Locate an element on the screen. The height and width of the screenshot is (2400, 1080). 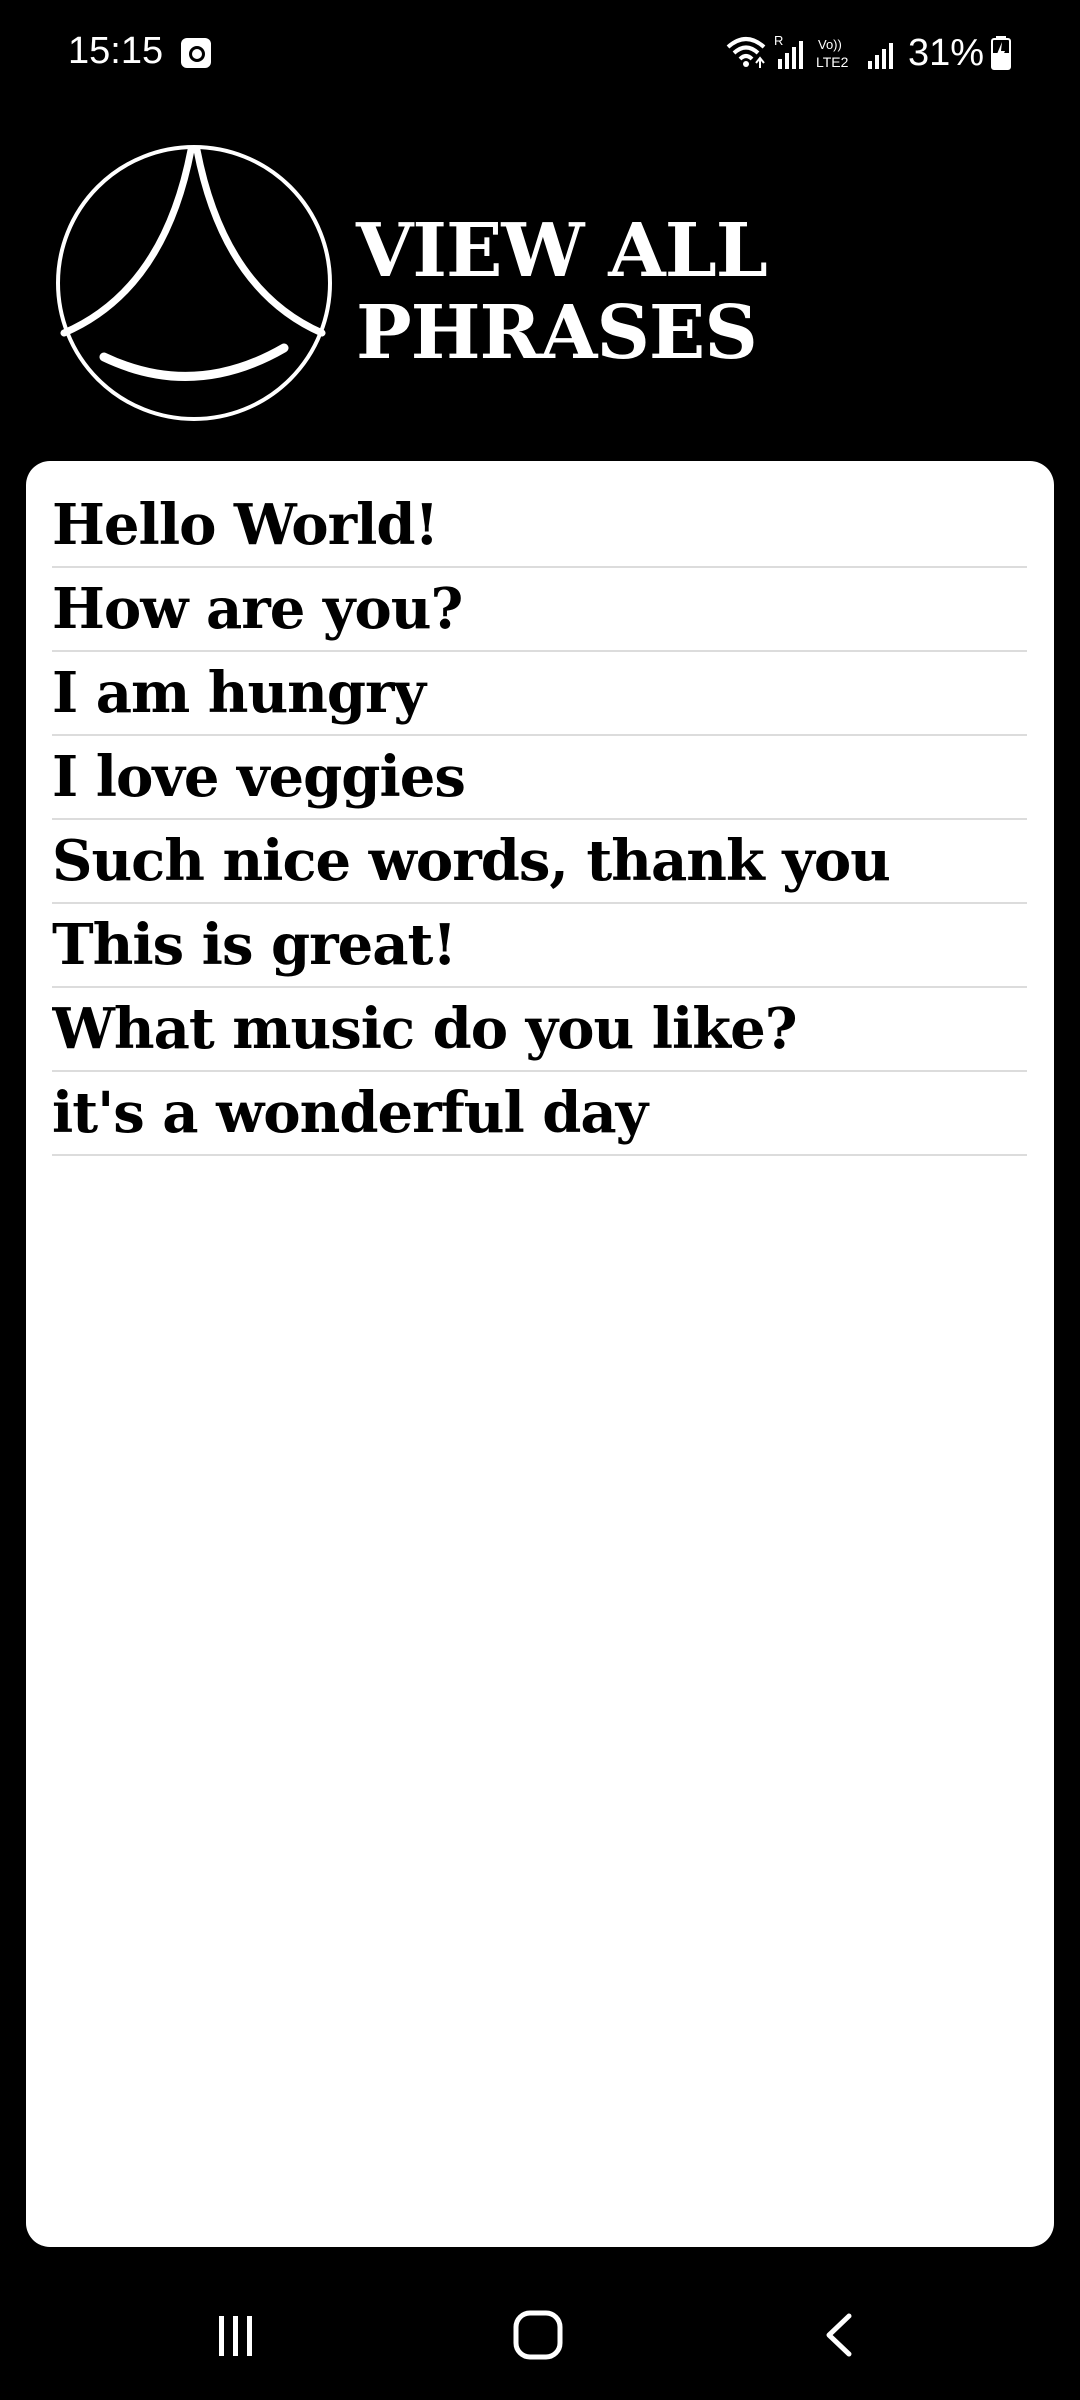
app-logo is located at coordinates (194, 283).